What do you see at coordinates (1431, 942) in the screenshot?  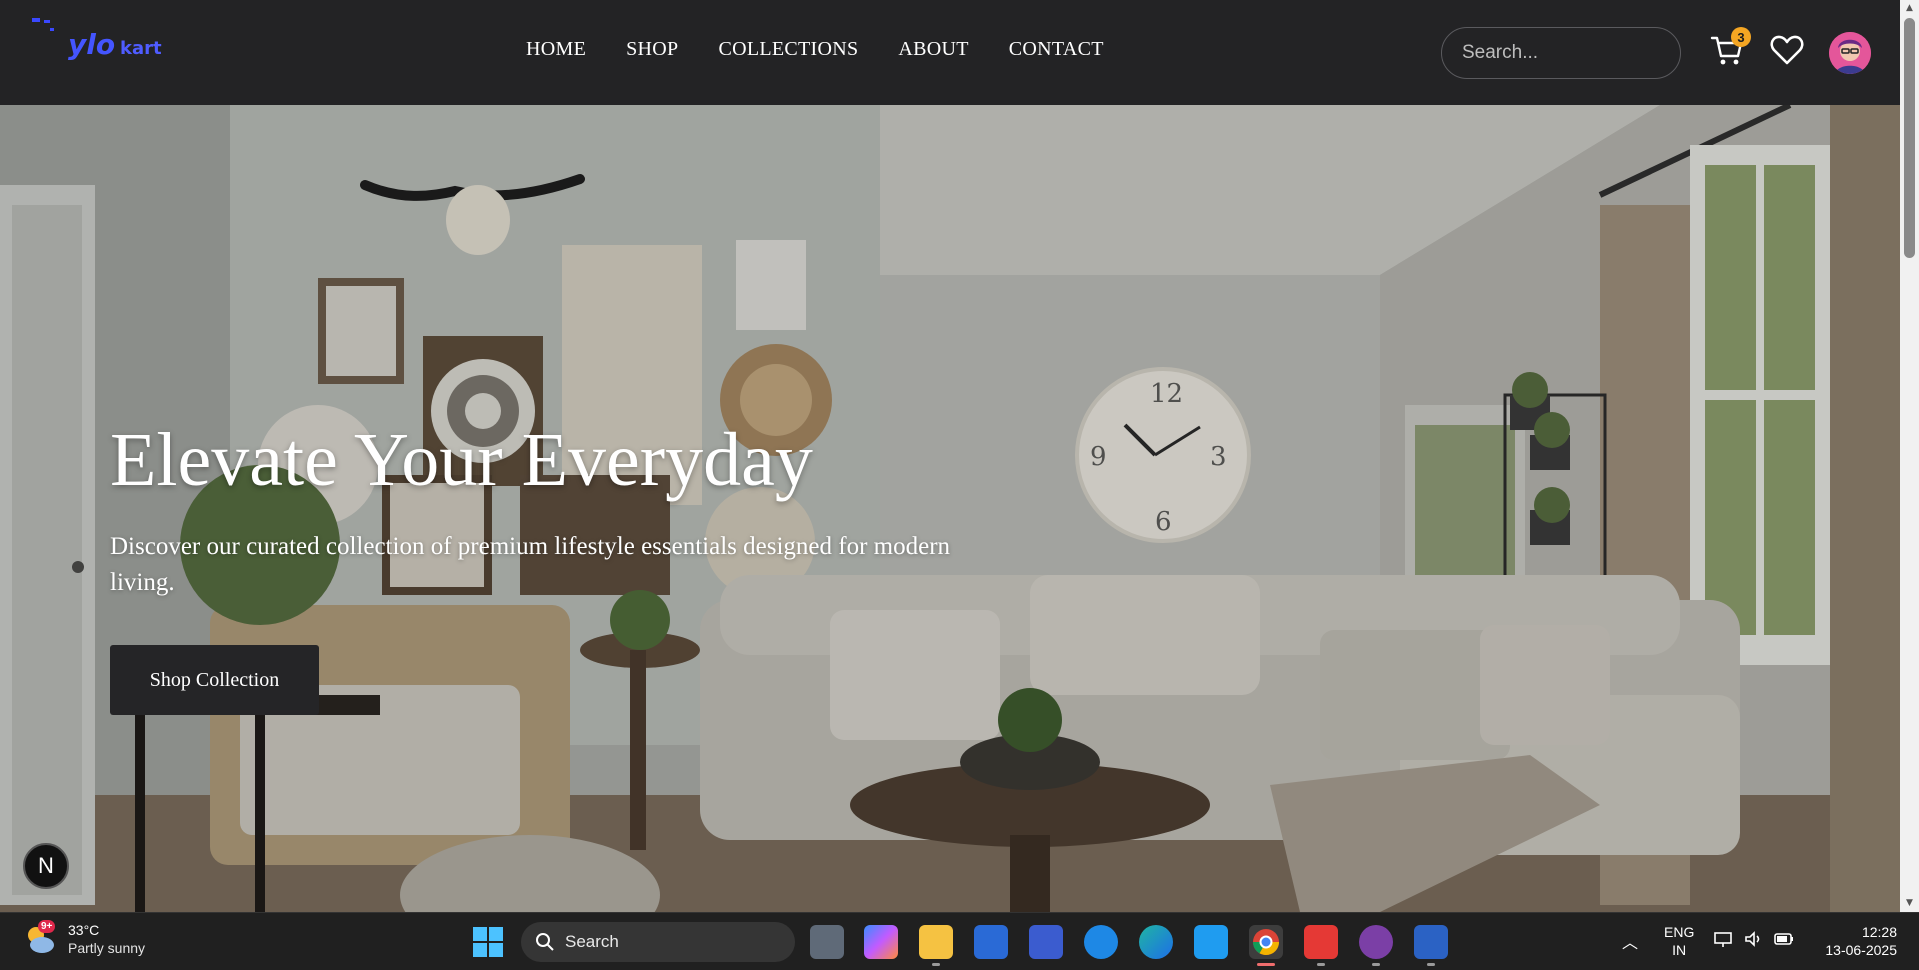 I see `word-icon` at bounding box center [1431, 942].